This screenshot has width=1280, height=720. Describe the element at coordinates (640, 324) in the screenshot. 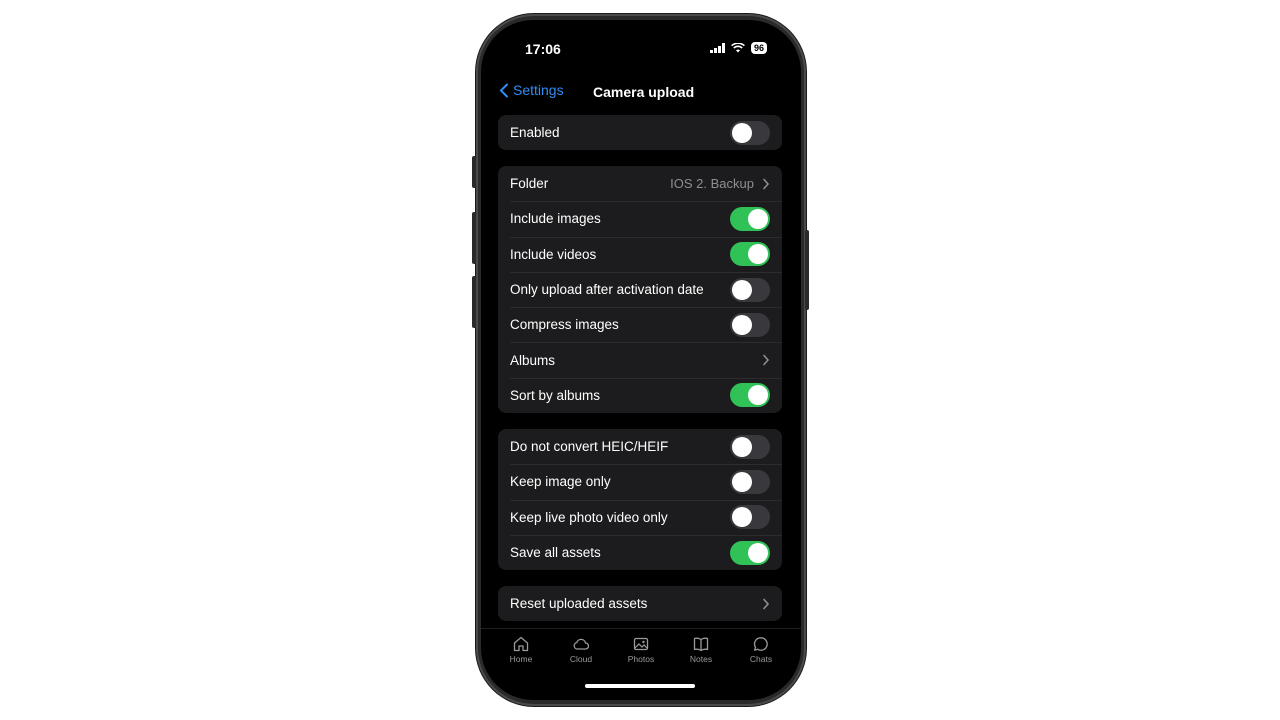

I see `compress-images-row: Compress images` at that location.